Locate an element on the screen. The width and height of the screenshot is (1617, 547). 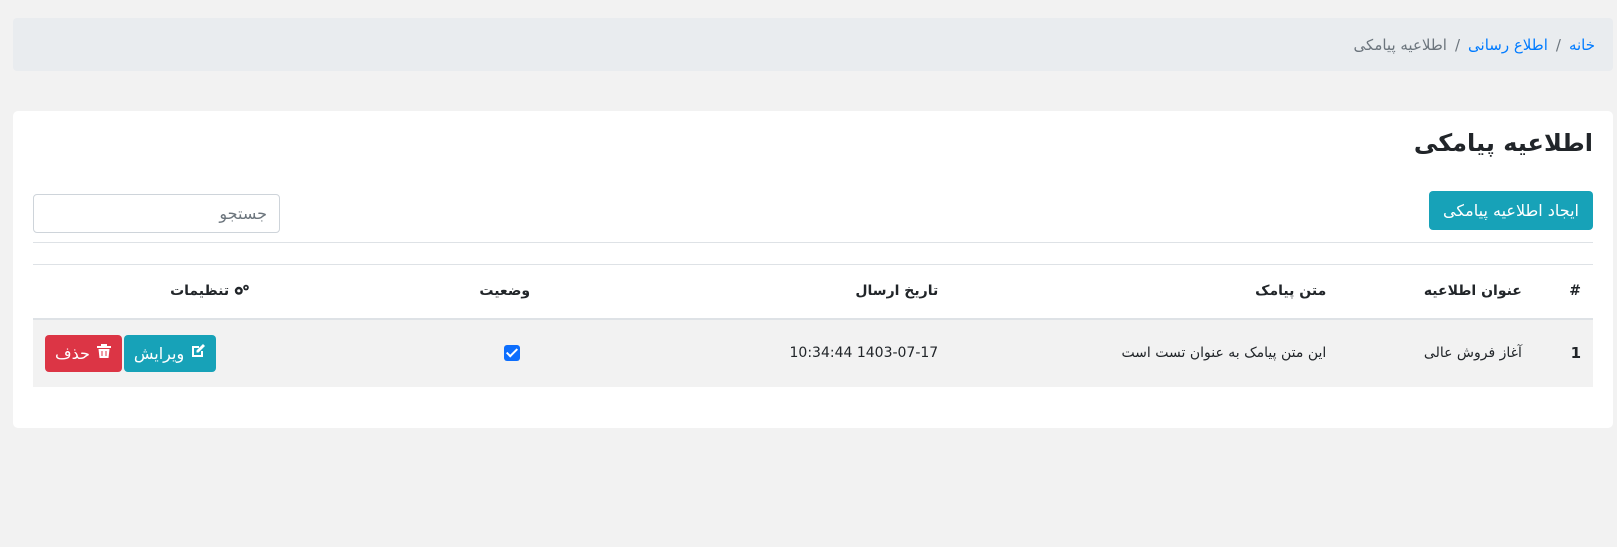
column-header-status: وضعیت is located at coordinates (505, 291).